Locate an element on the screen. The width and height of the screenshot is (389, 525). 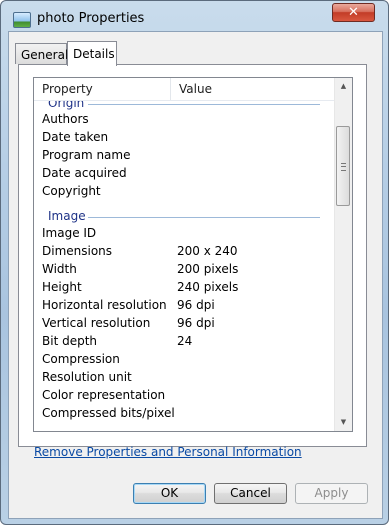
scroll-thumb is located at coordinates (343, 166).